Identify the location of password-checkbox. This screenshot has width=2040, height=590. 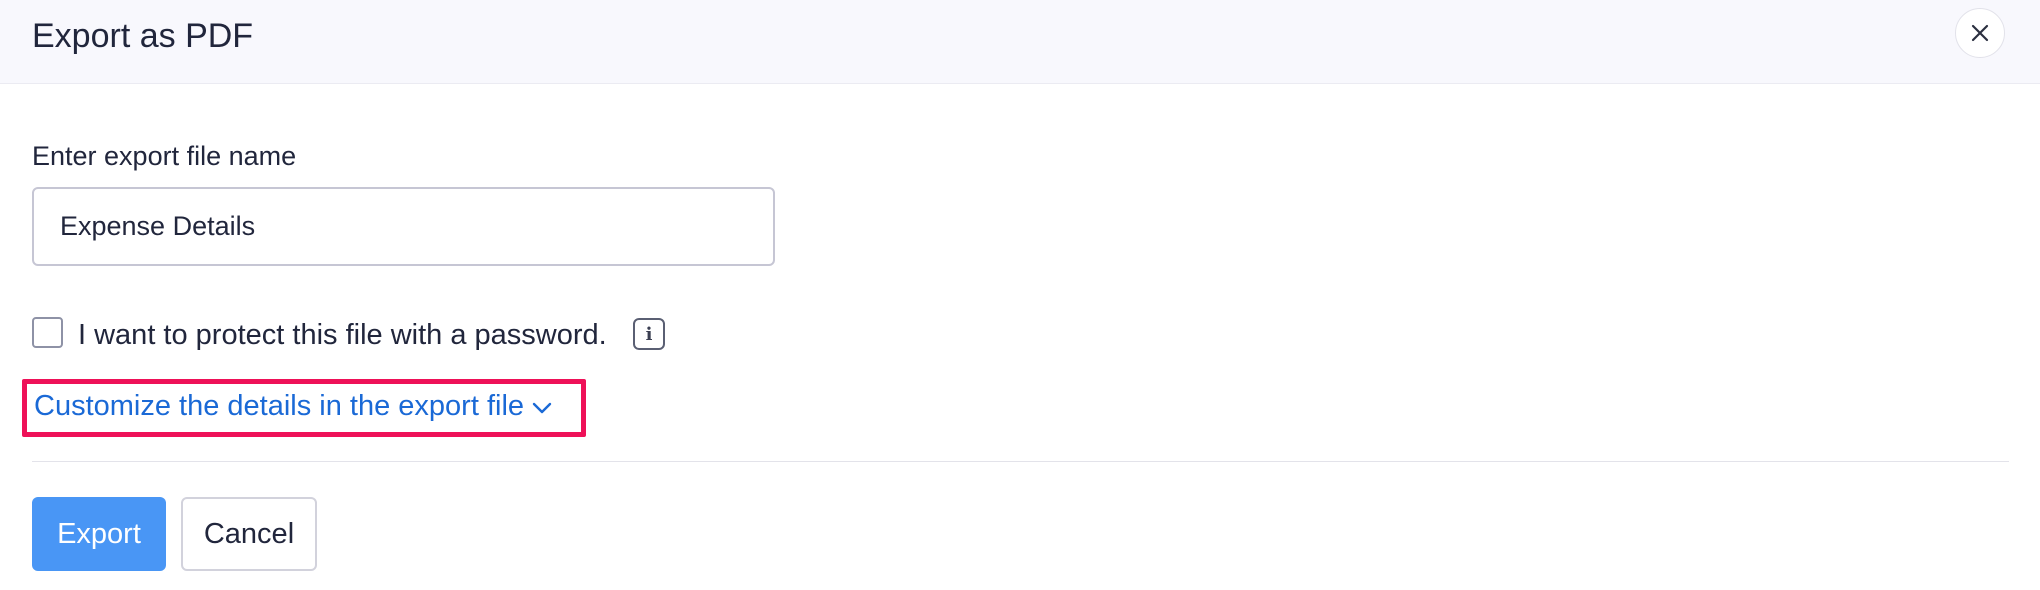
(47, 332).